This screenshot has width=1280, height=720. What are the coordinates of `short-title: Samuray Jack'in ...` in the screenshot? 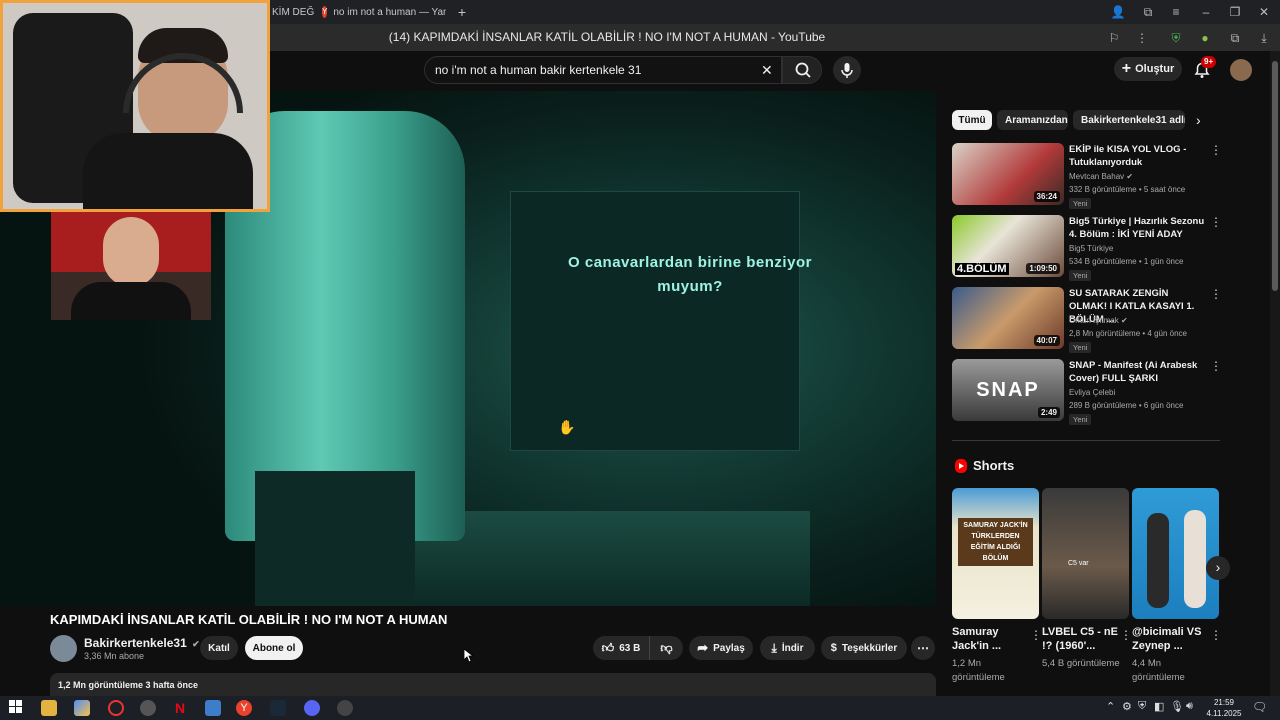 It's located at (990, 639).